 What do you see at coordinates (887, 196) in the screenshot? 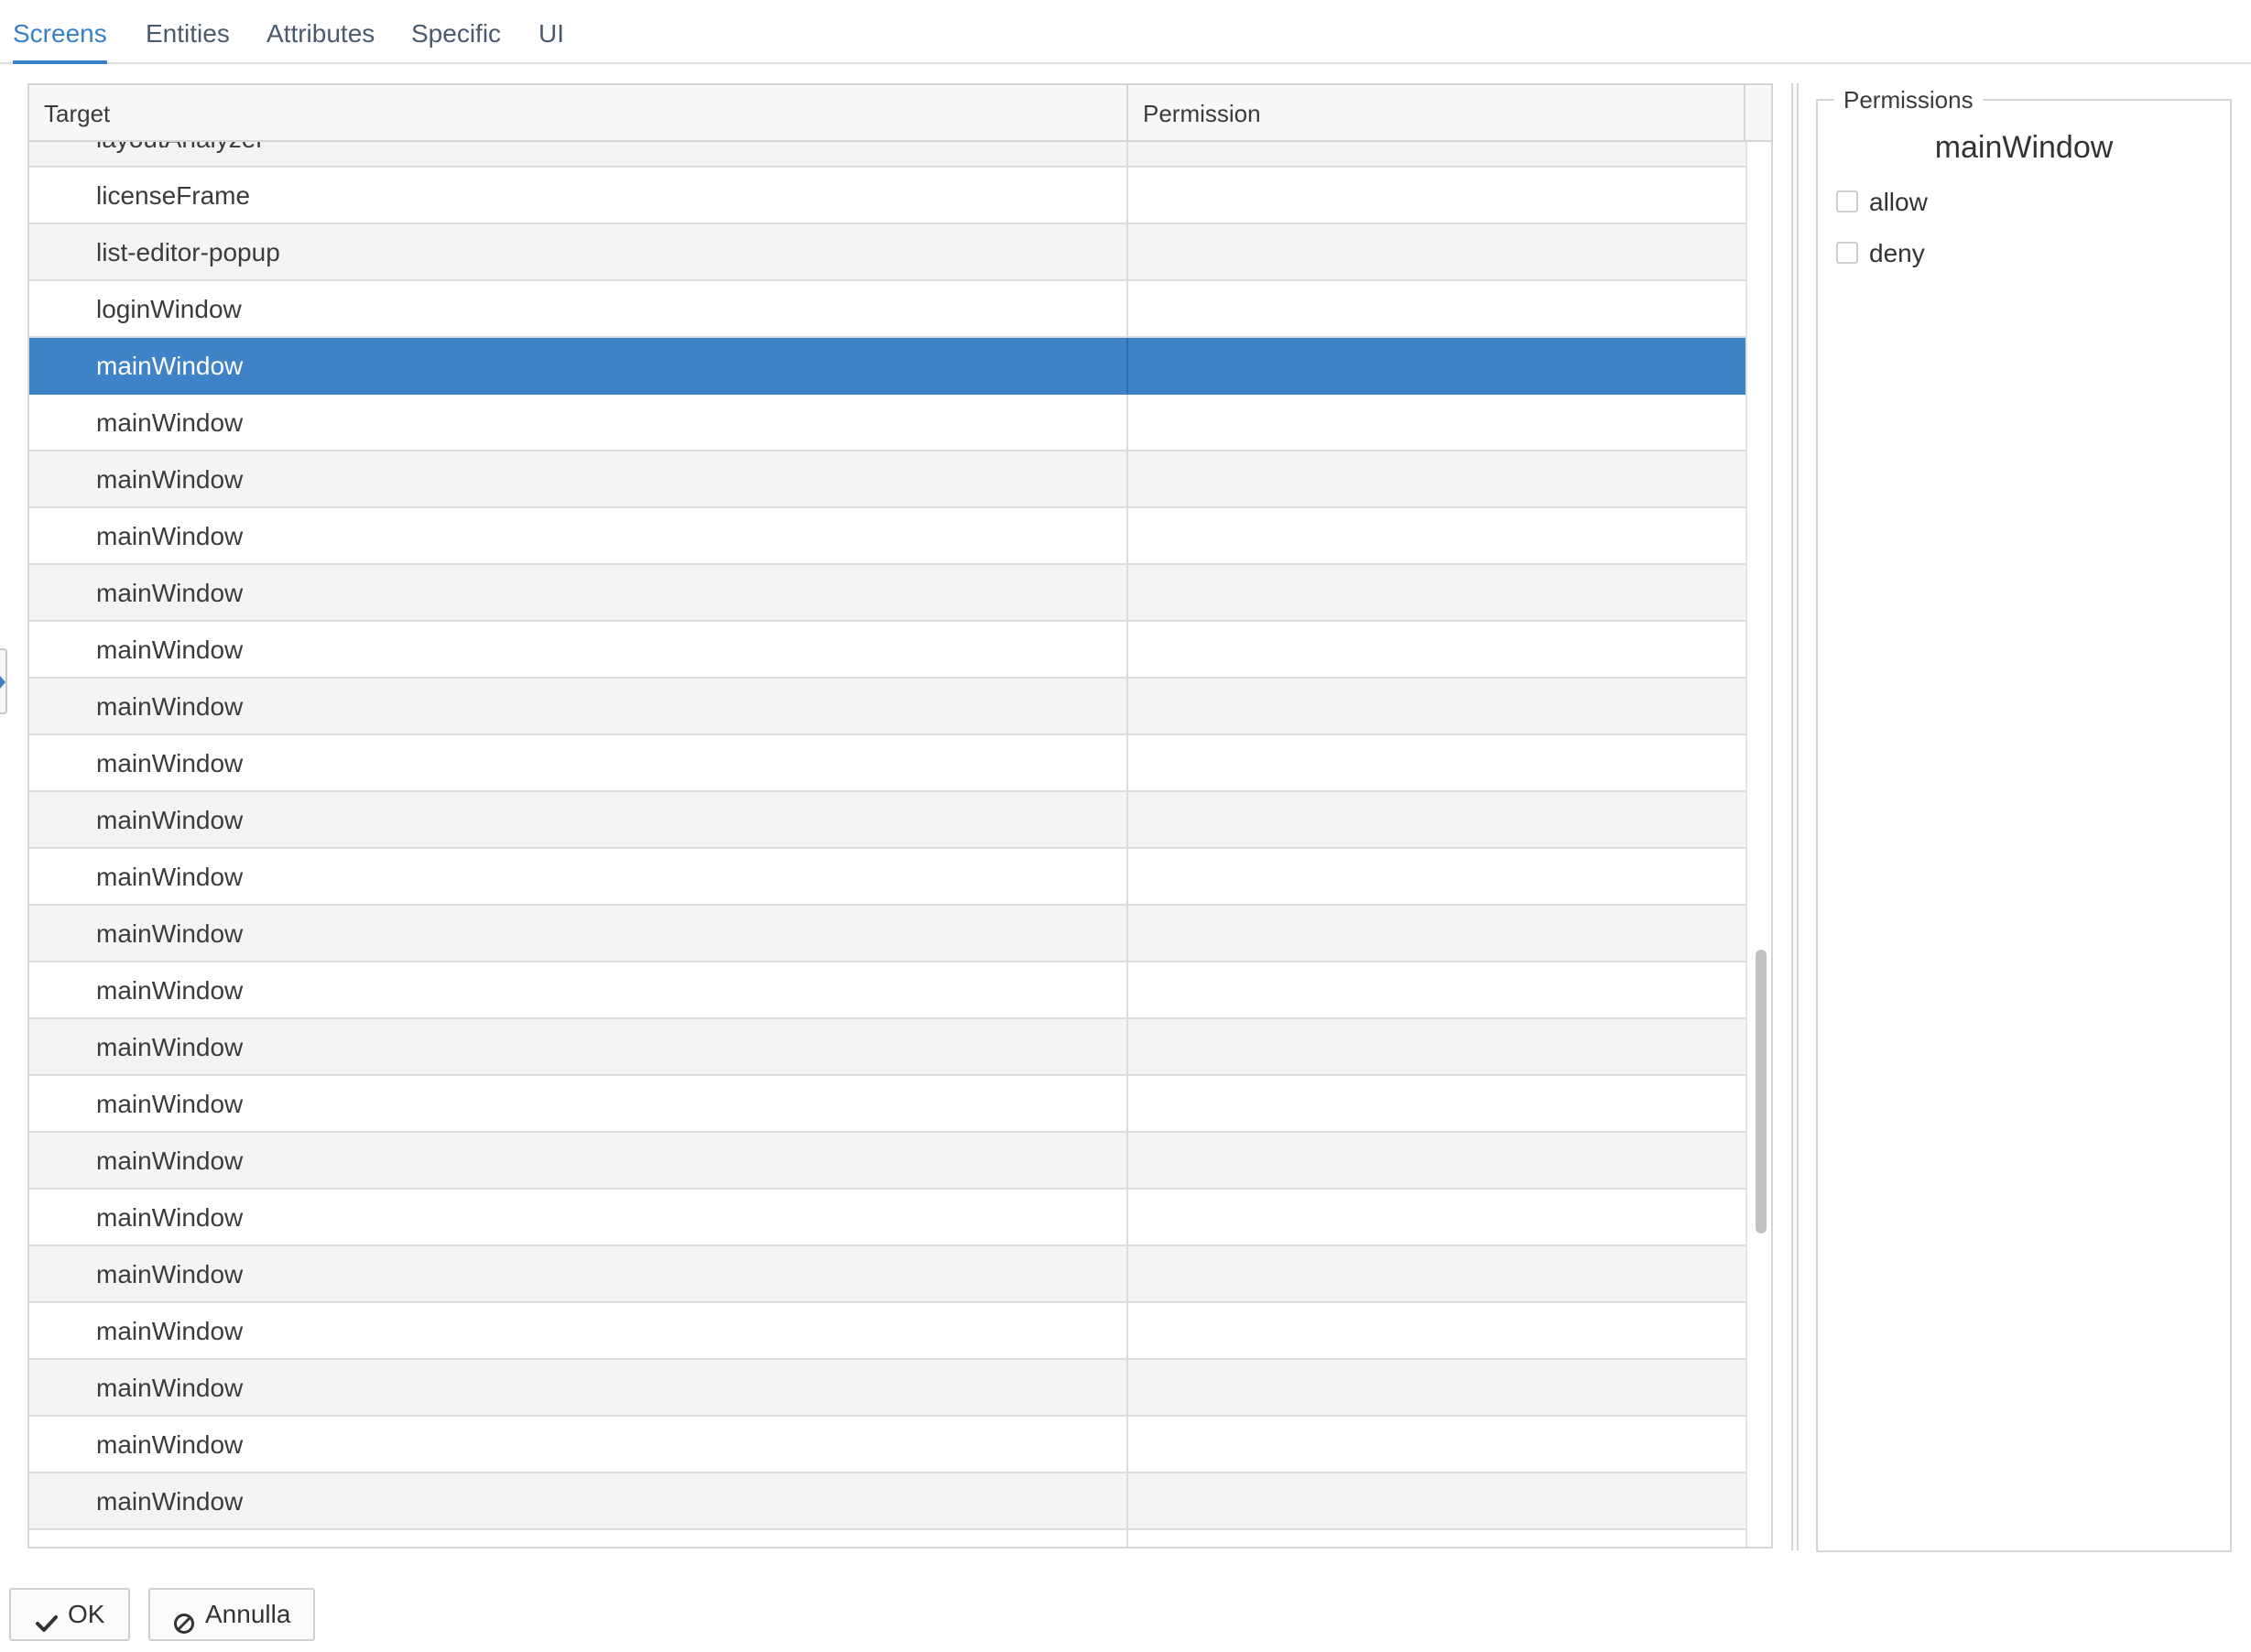
I see `table-row: licenseFrame` at bounding box center [887, 196].